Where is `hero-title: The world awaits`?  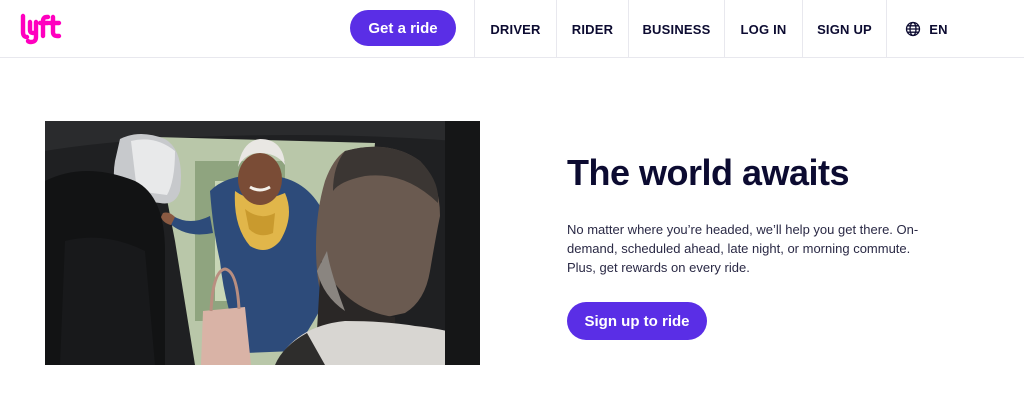 hero-title: The world awaits is located at coordinates (708, 172).